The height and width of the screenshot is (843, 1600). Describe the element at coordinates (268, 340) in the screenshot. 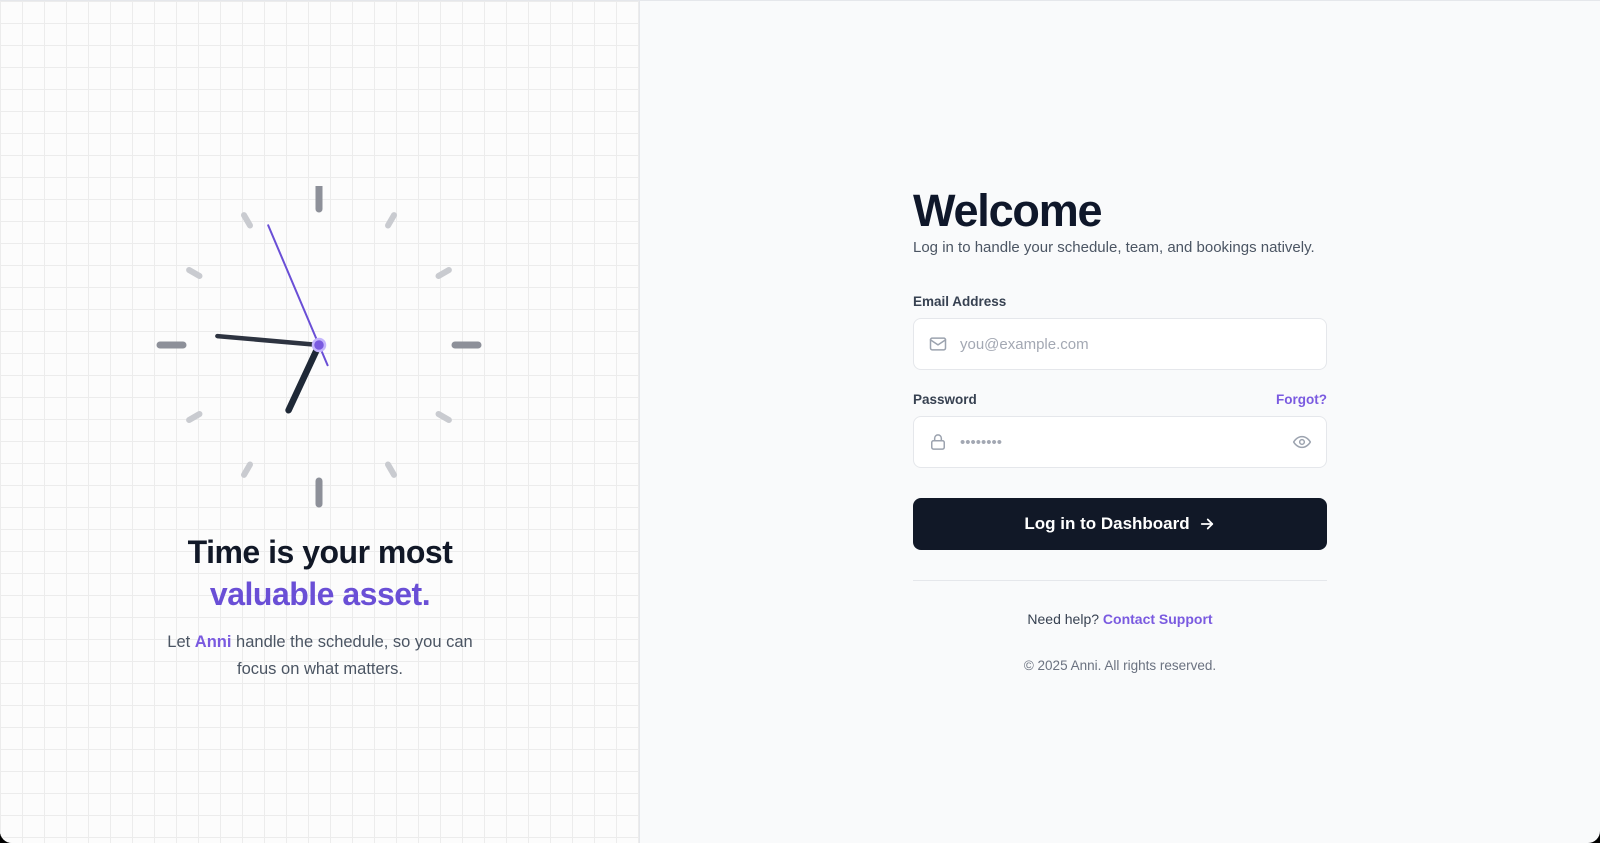

I see `clock-minute-hand` at that location.